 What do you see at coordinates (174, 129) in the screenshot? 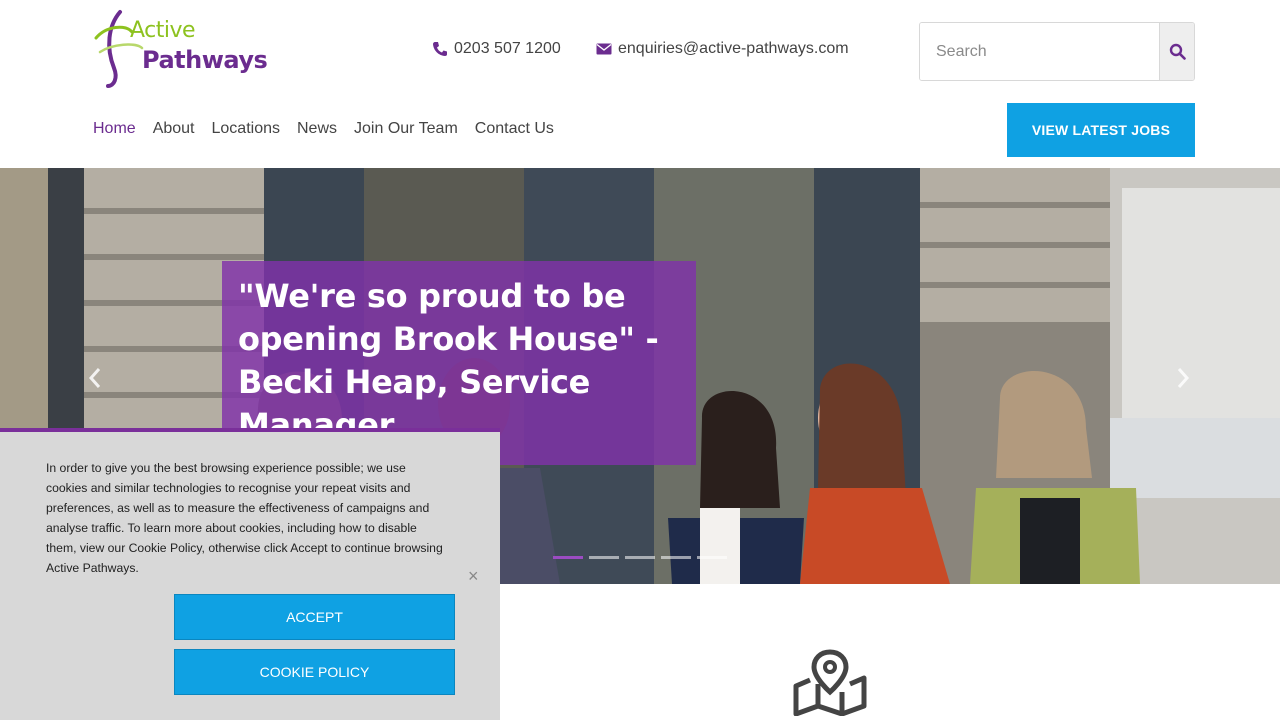
I see `nav-item-about: About` at bounding box center [174, 129].